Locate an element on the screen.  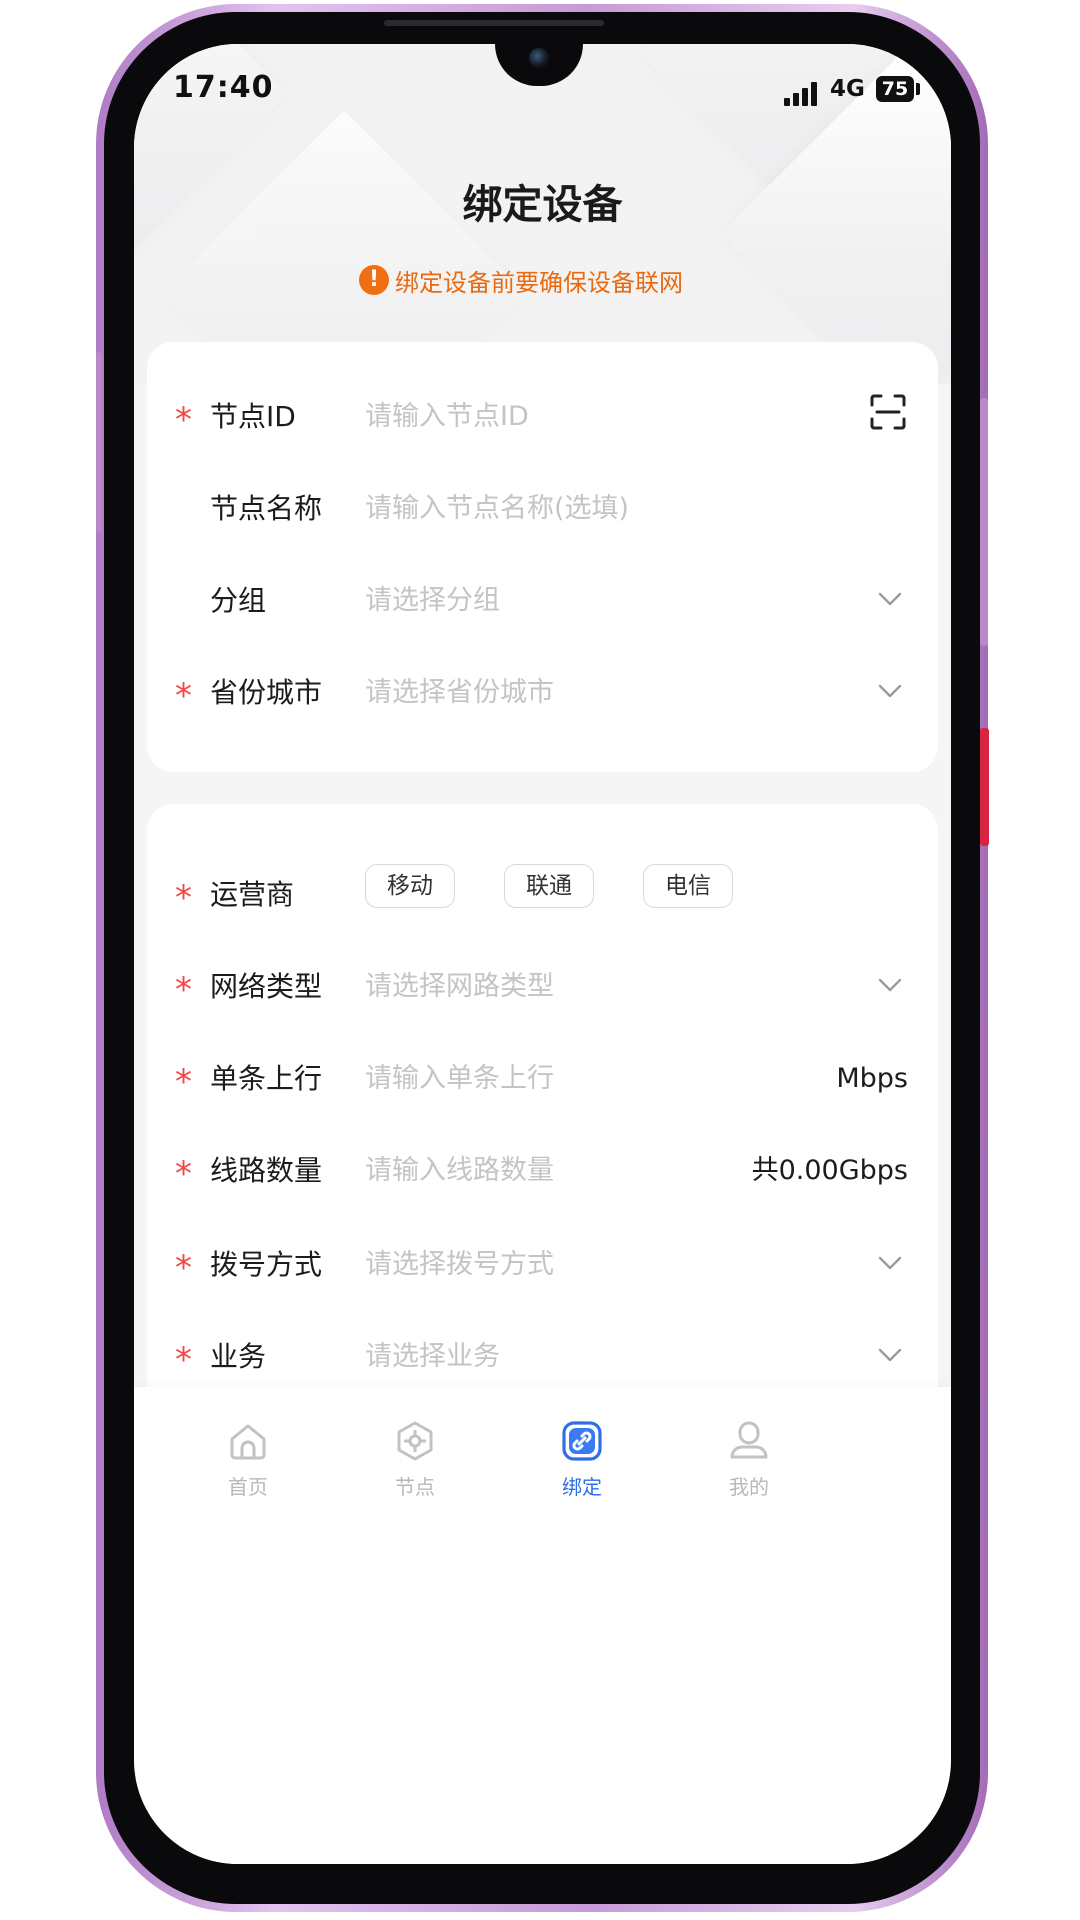
business-row: * 业务 请选择业务 is located at coordinates (542, 1358).